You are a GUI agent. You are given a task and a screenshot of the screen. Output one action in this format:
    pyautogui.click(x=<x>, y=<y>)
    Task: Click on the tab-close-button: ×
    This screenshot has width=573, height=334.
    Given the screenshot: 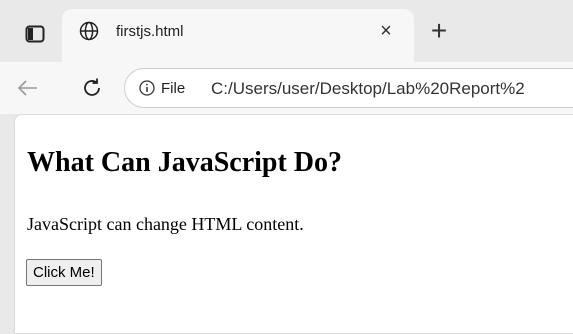 What is the action you would take?
    pyautogui.click(x=386, y=31)
    